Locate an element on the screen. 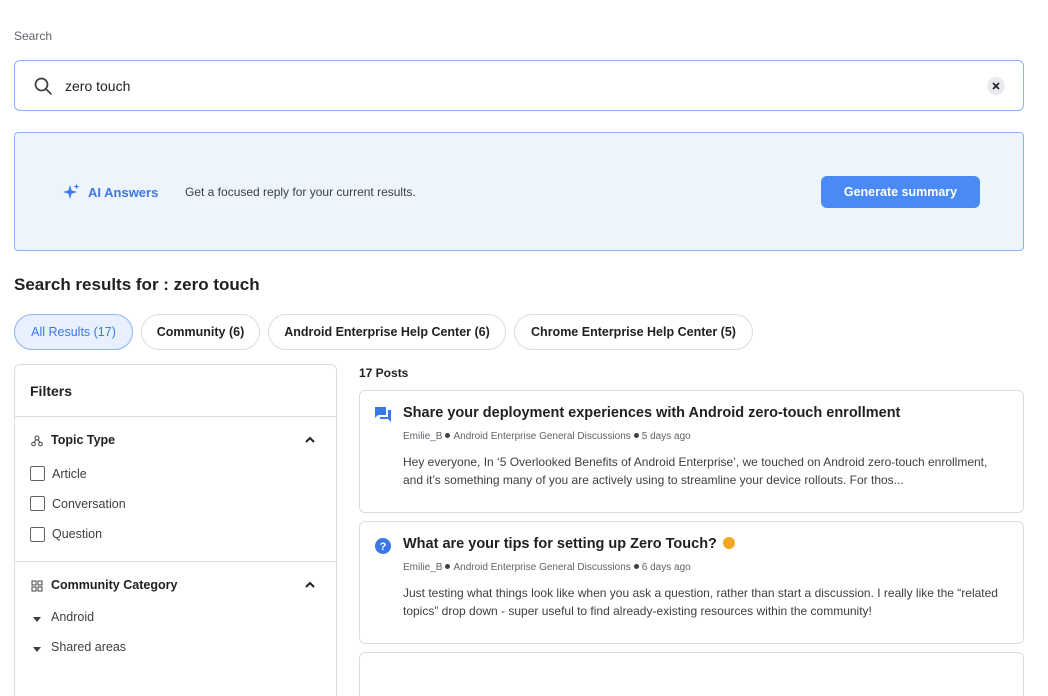  ai-answers-title: AI Answers is located at coordinates (123, 192).